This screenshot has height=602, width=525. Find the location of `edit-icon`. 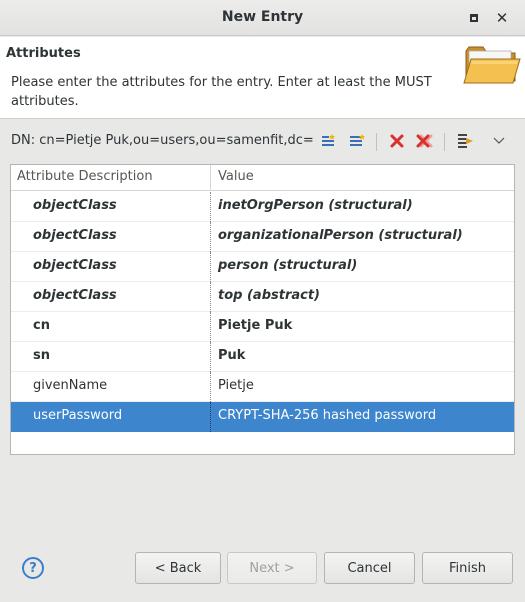

edit-icon is located at coordinates (465, 141).